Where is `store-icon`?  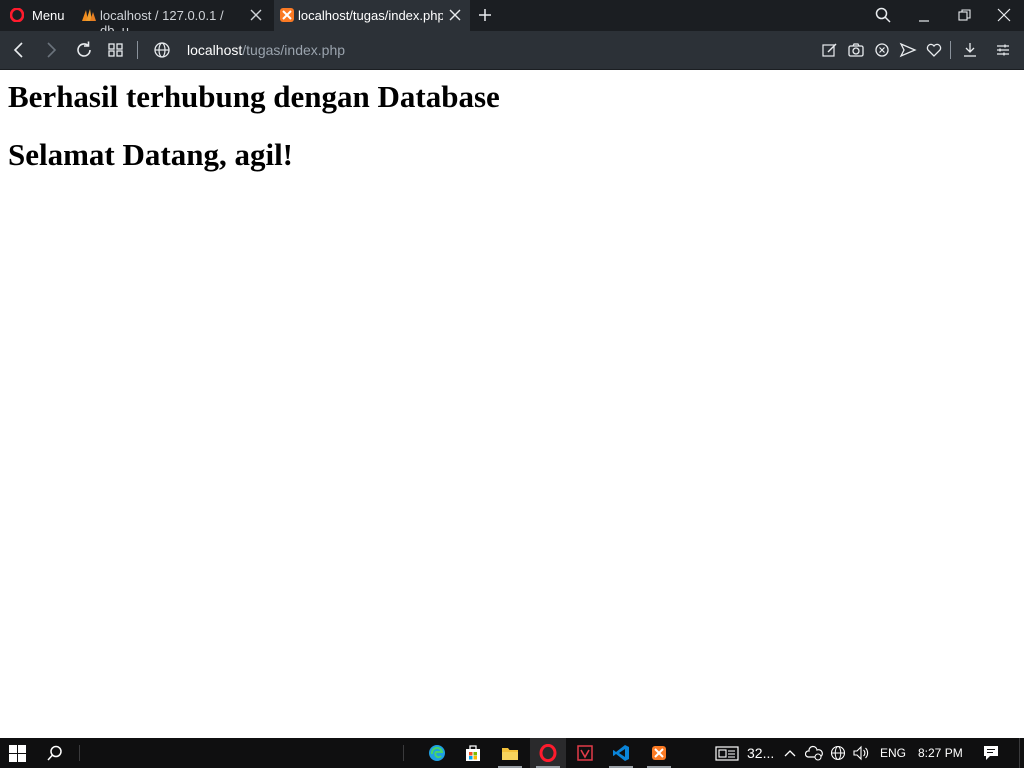 store-icon is located at coordinates (473, 753).